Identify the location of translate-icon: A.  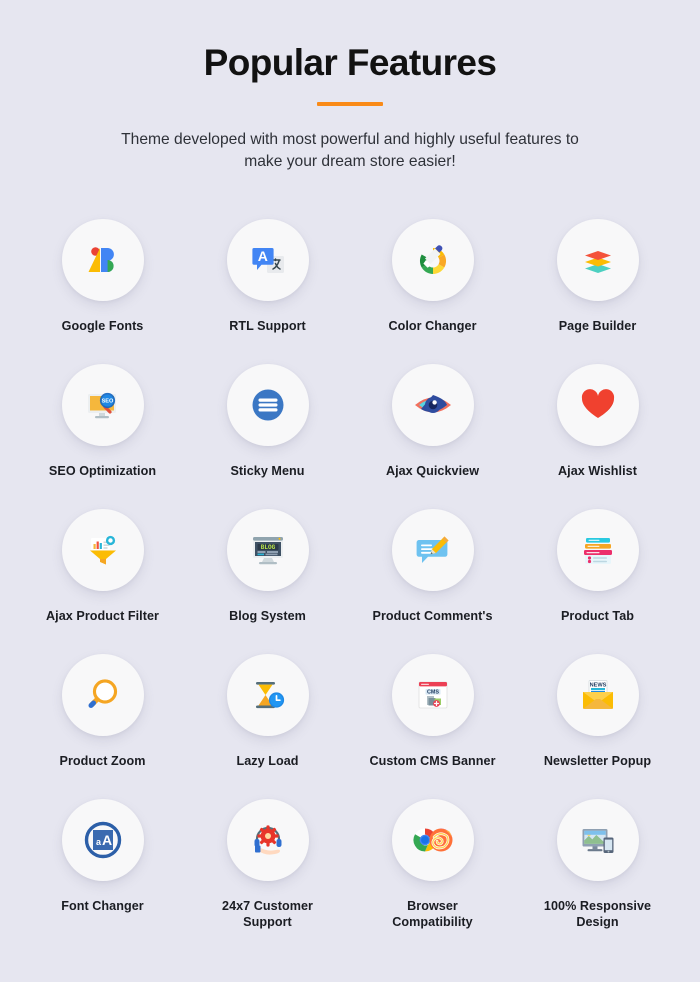
(268, 260).